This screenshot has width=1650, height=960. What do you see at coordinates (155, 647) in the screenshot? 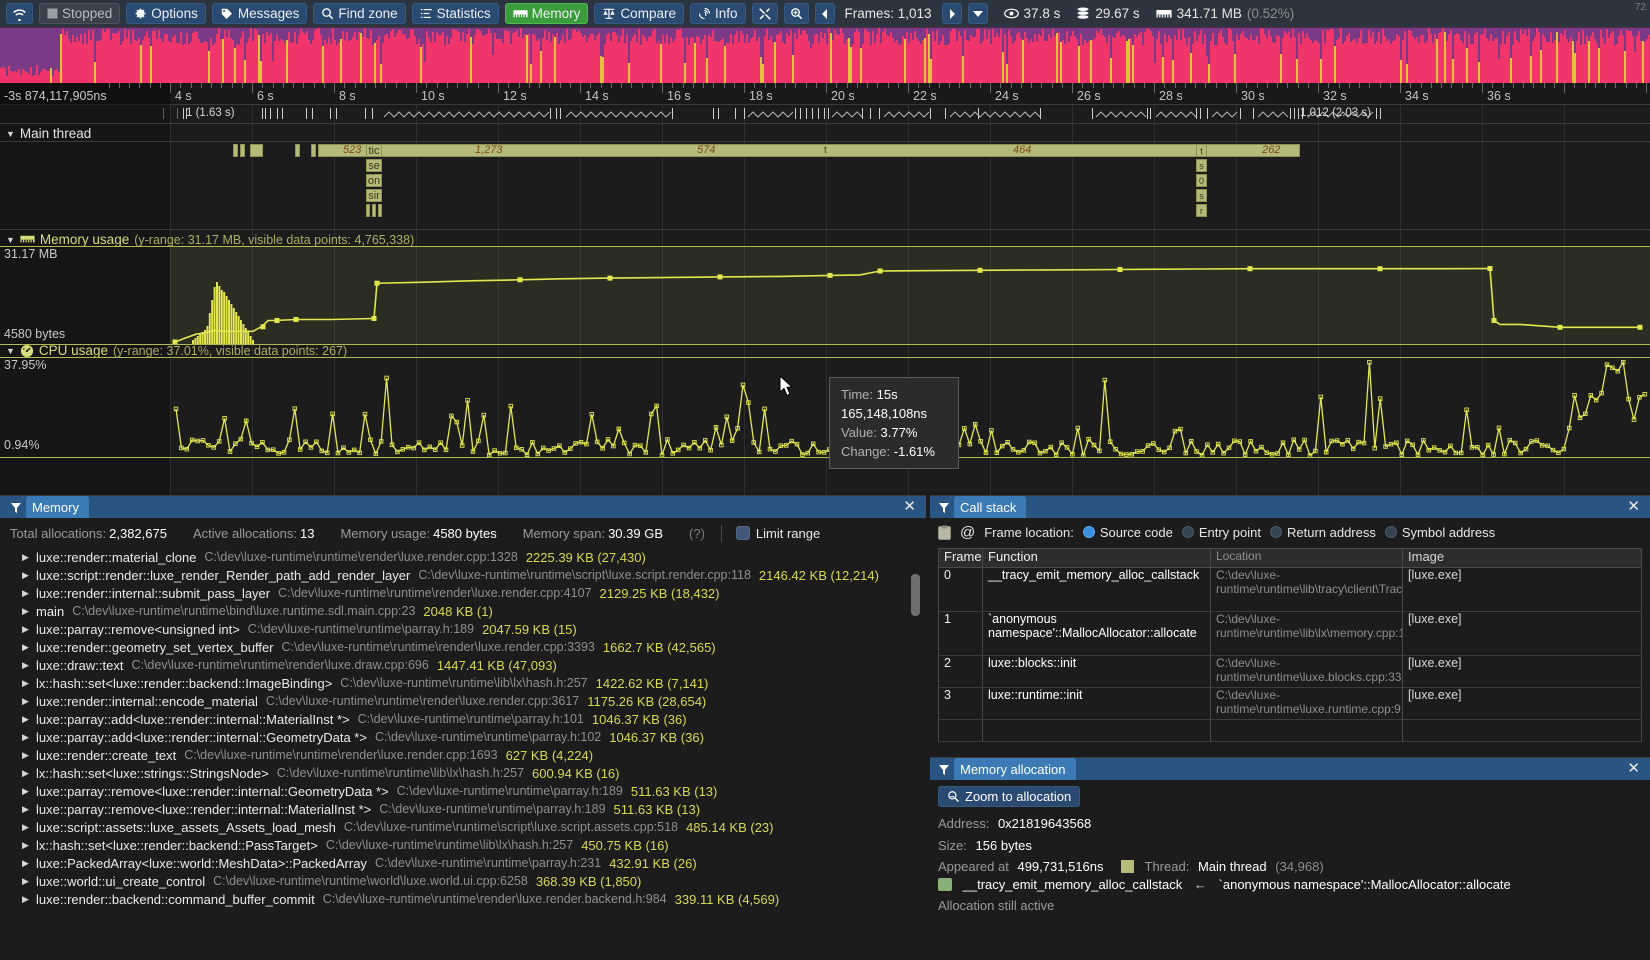
I see `allocation-name: luxe::render::geometry_set_vertex_buffer` at bounding box center [155, 647].